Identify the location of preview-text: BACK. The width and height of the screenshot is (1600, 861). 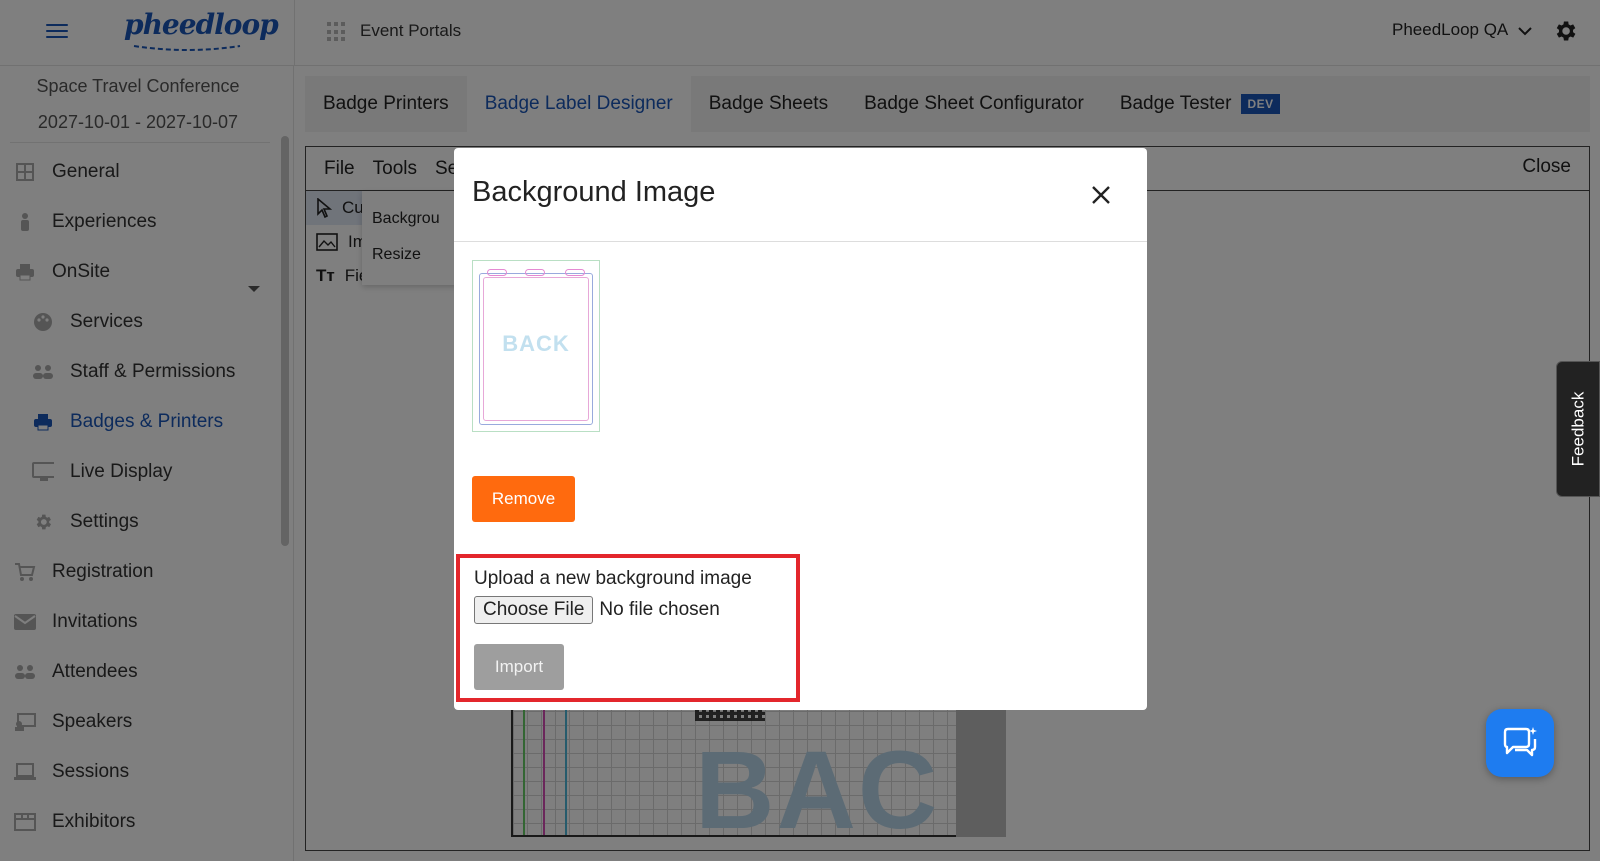
(536, 343).